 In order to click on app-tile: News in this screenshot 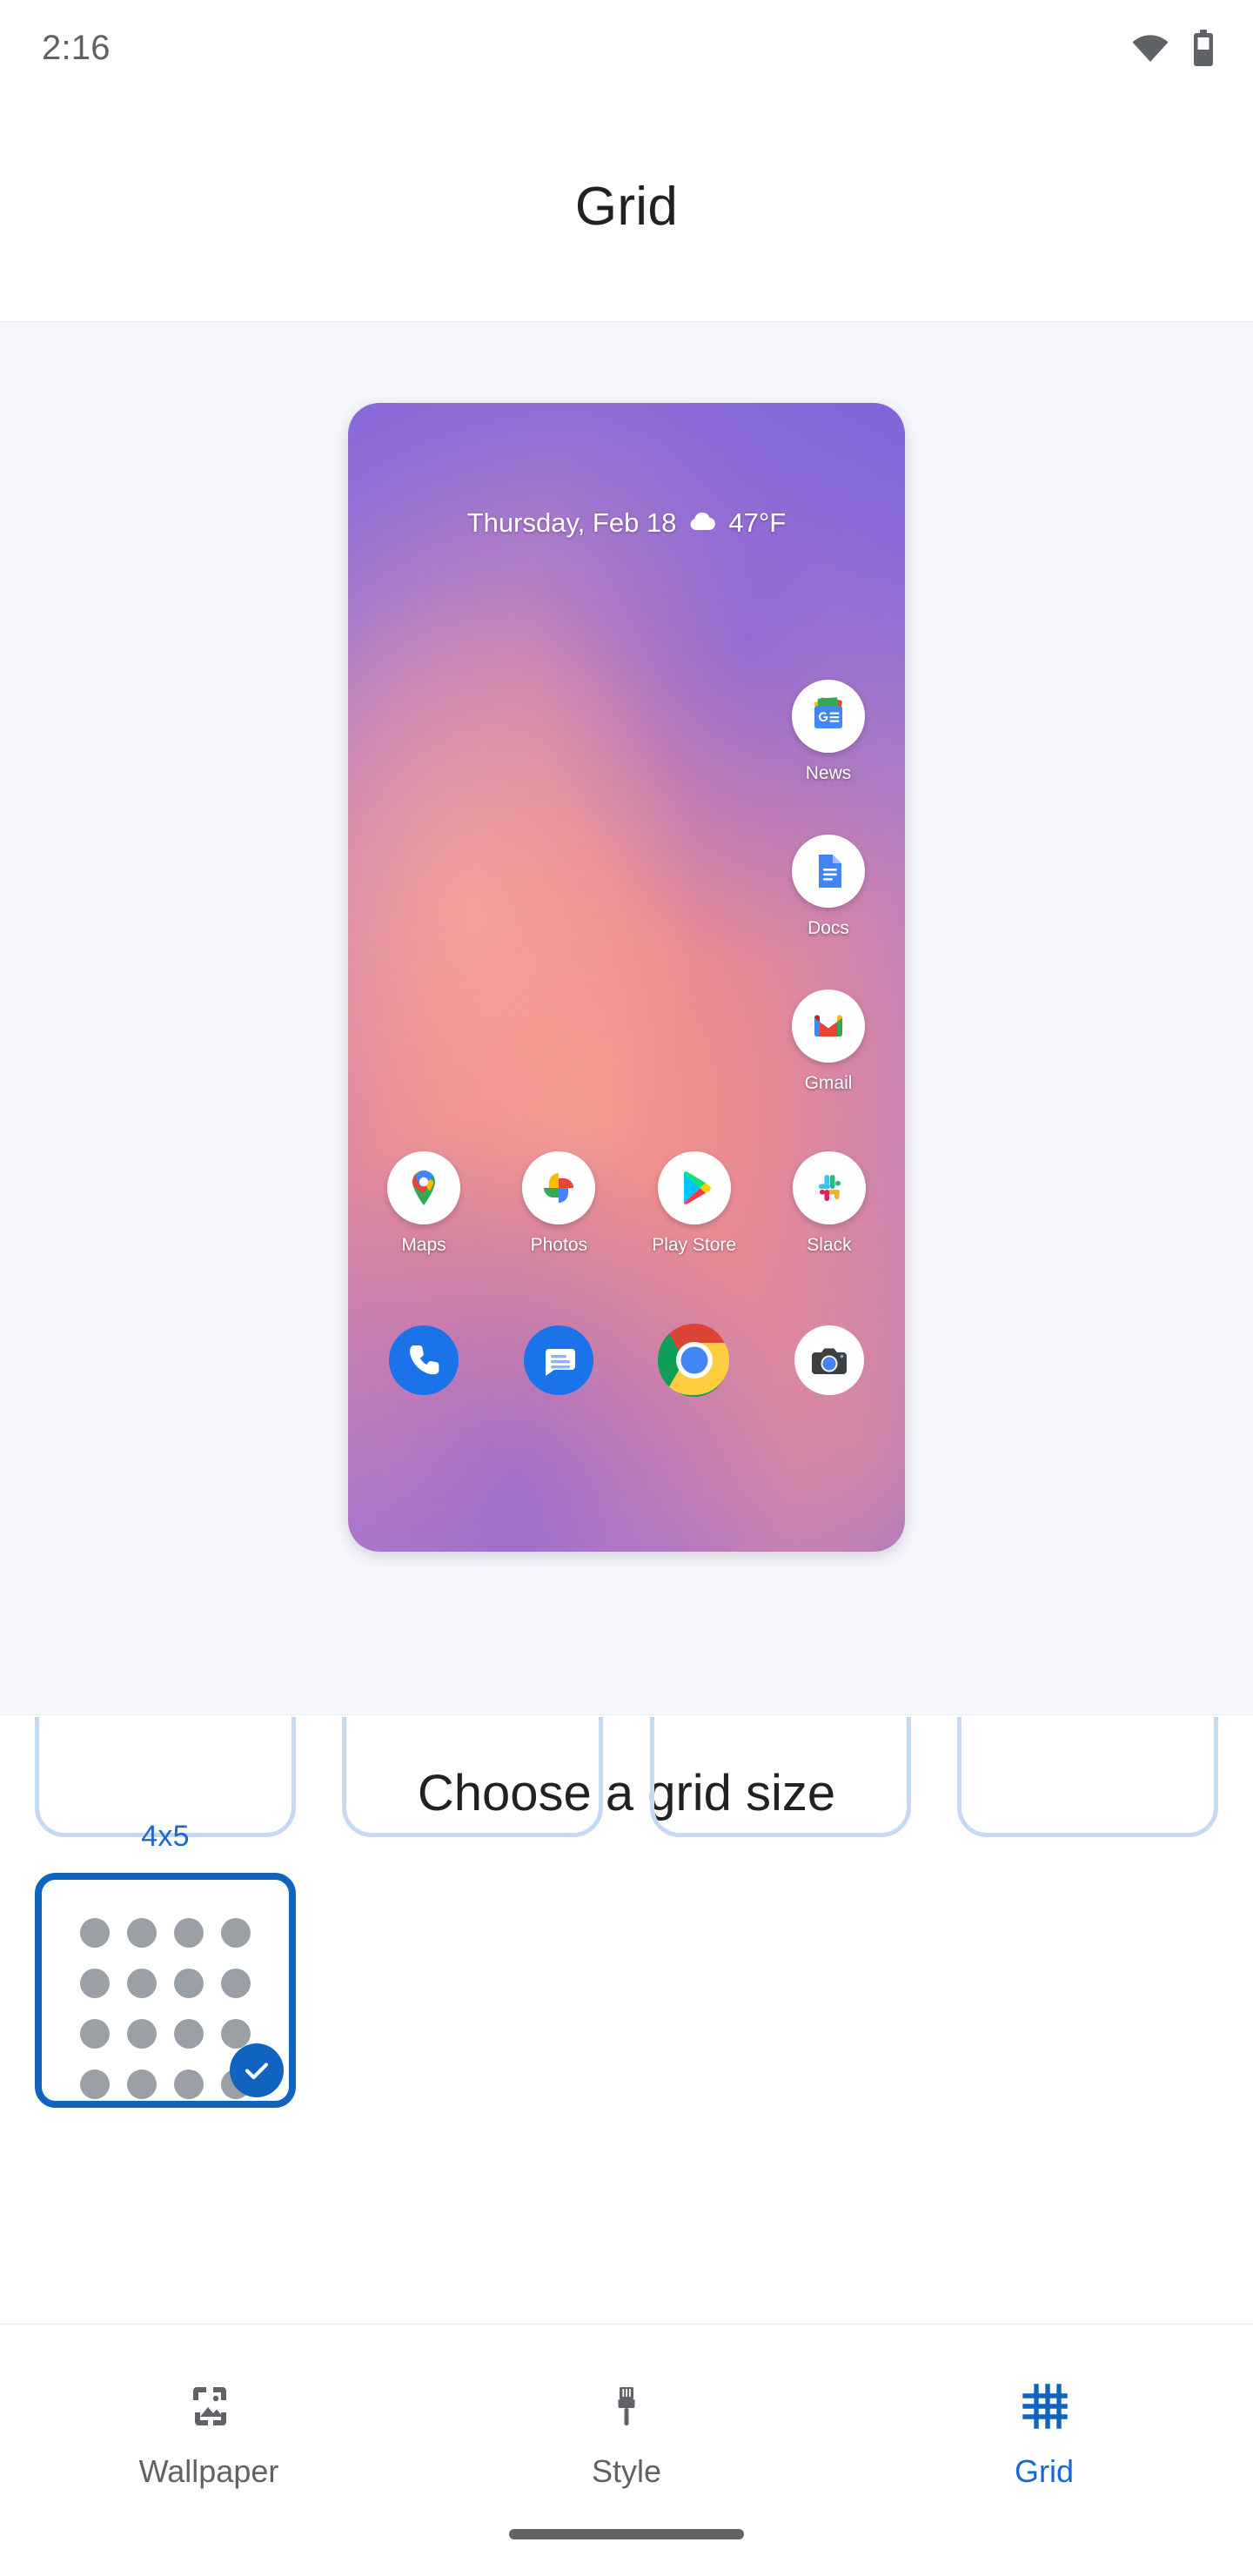, I will do `click(828, 732)`.